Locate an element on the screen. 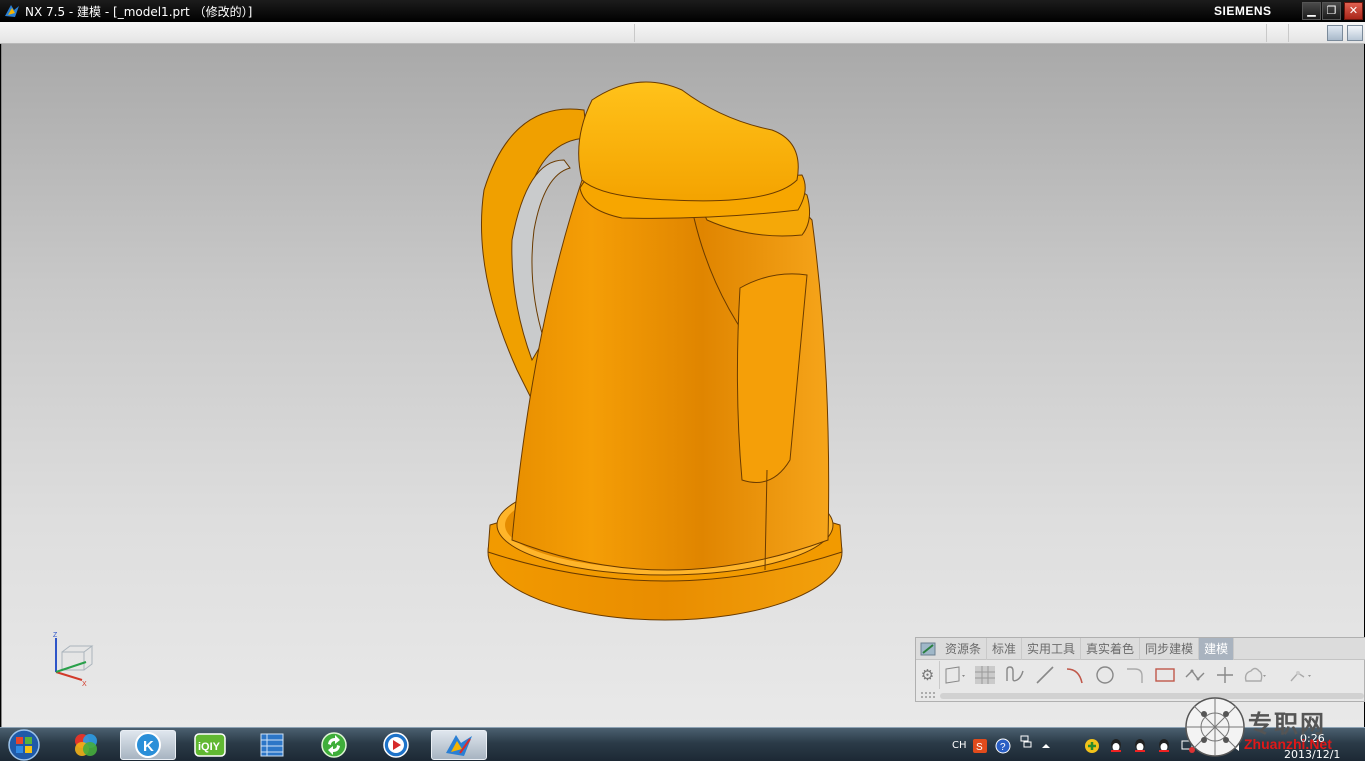 This screenshot has height=761, width=1365. rectangle-icon is located at coordinates (1165, 675).